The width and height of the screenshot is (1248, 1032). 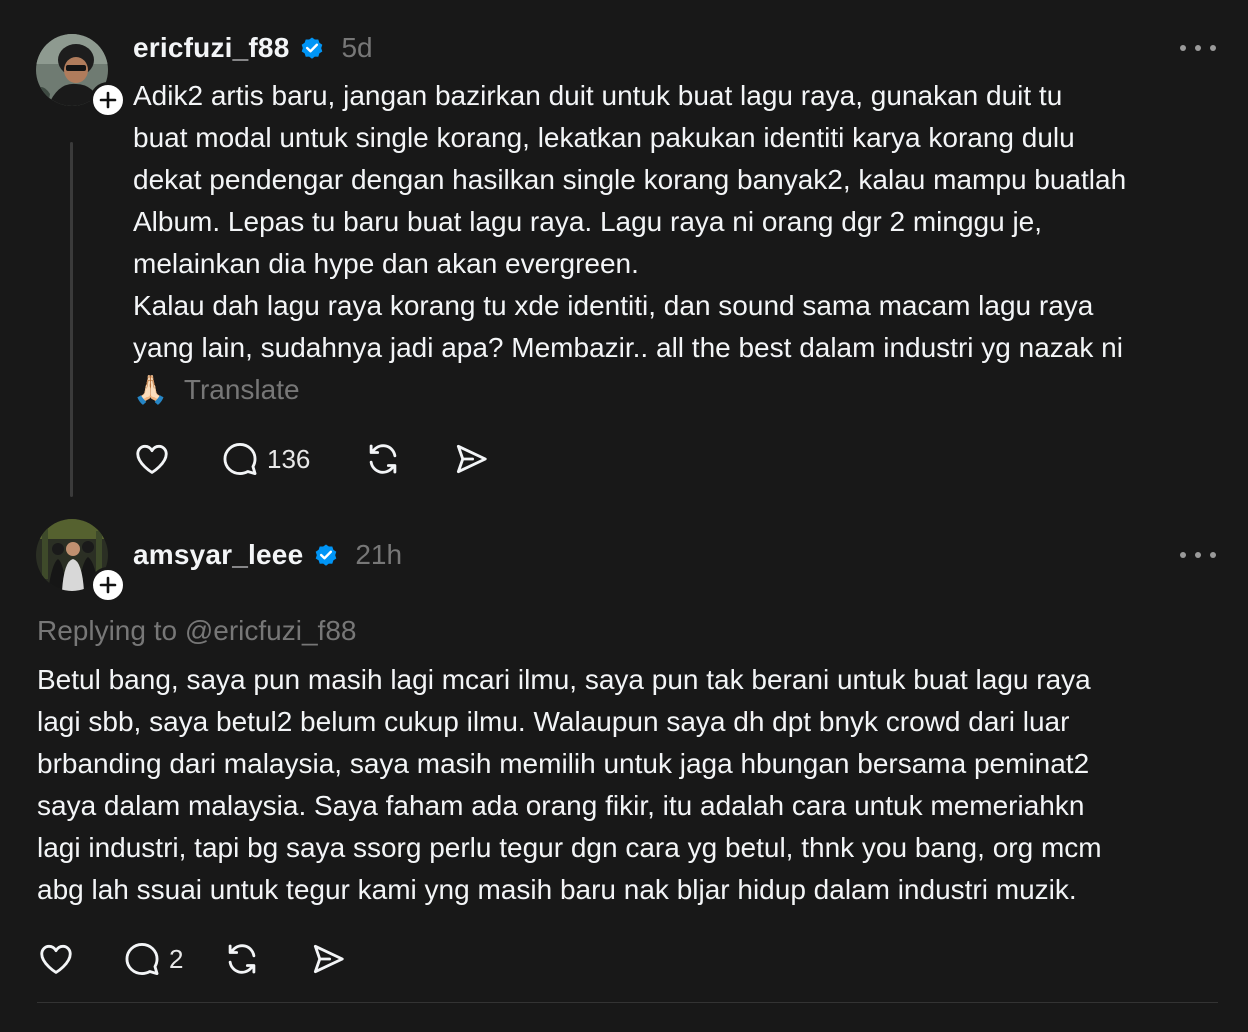 I want to click on reply-button: 2, so click(x=153, y=959).